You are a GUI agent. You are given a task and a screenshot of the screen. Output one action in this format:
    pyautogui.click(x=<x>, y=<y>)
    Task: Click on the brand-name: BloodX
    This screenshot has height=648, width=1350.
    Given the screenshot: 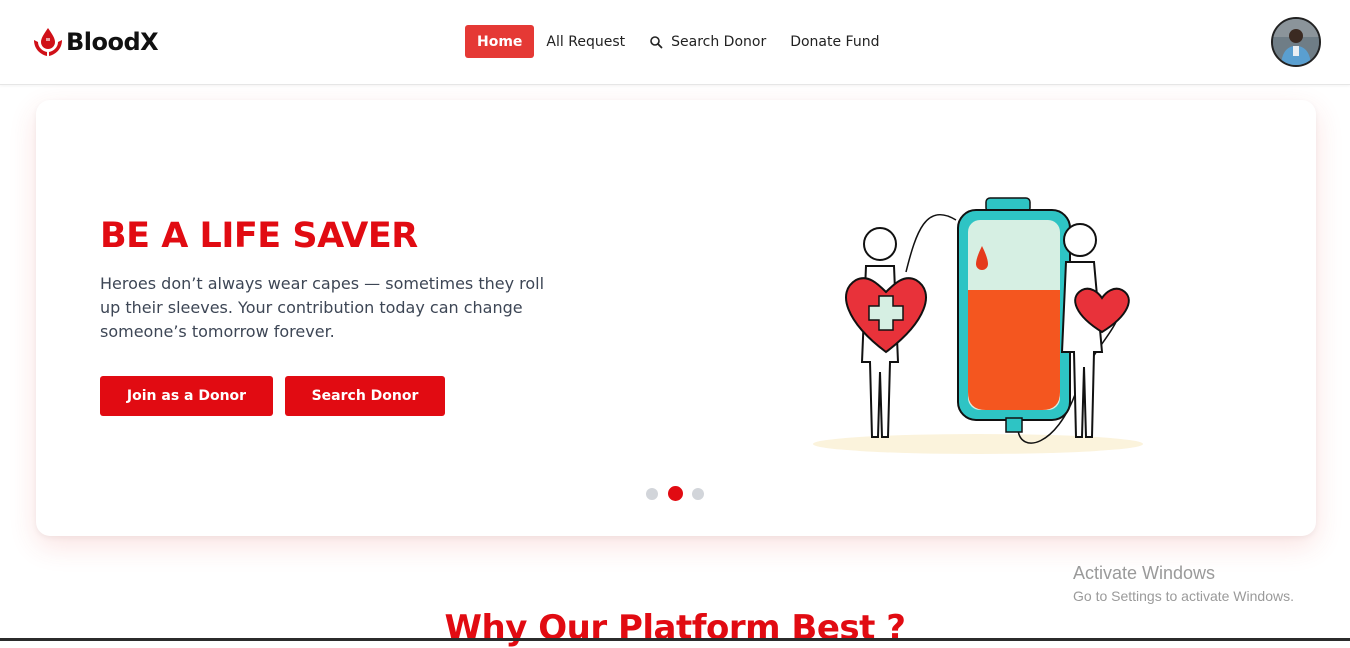 What is the action you would take?
    pyautogui.click(x=112, y=42)
    